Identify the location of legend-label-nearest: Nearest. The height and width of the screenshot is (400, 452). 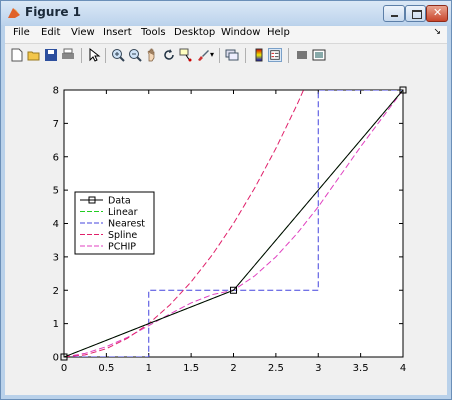
(126, 224).